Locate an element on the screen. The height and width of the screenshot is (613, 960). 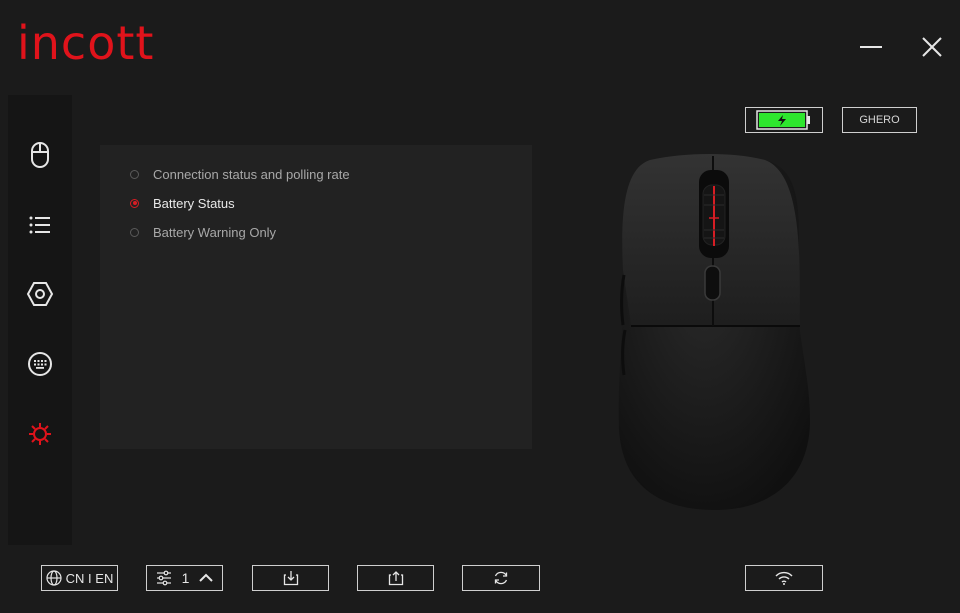
sidebar is located at coordinates (40, 320).